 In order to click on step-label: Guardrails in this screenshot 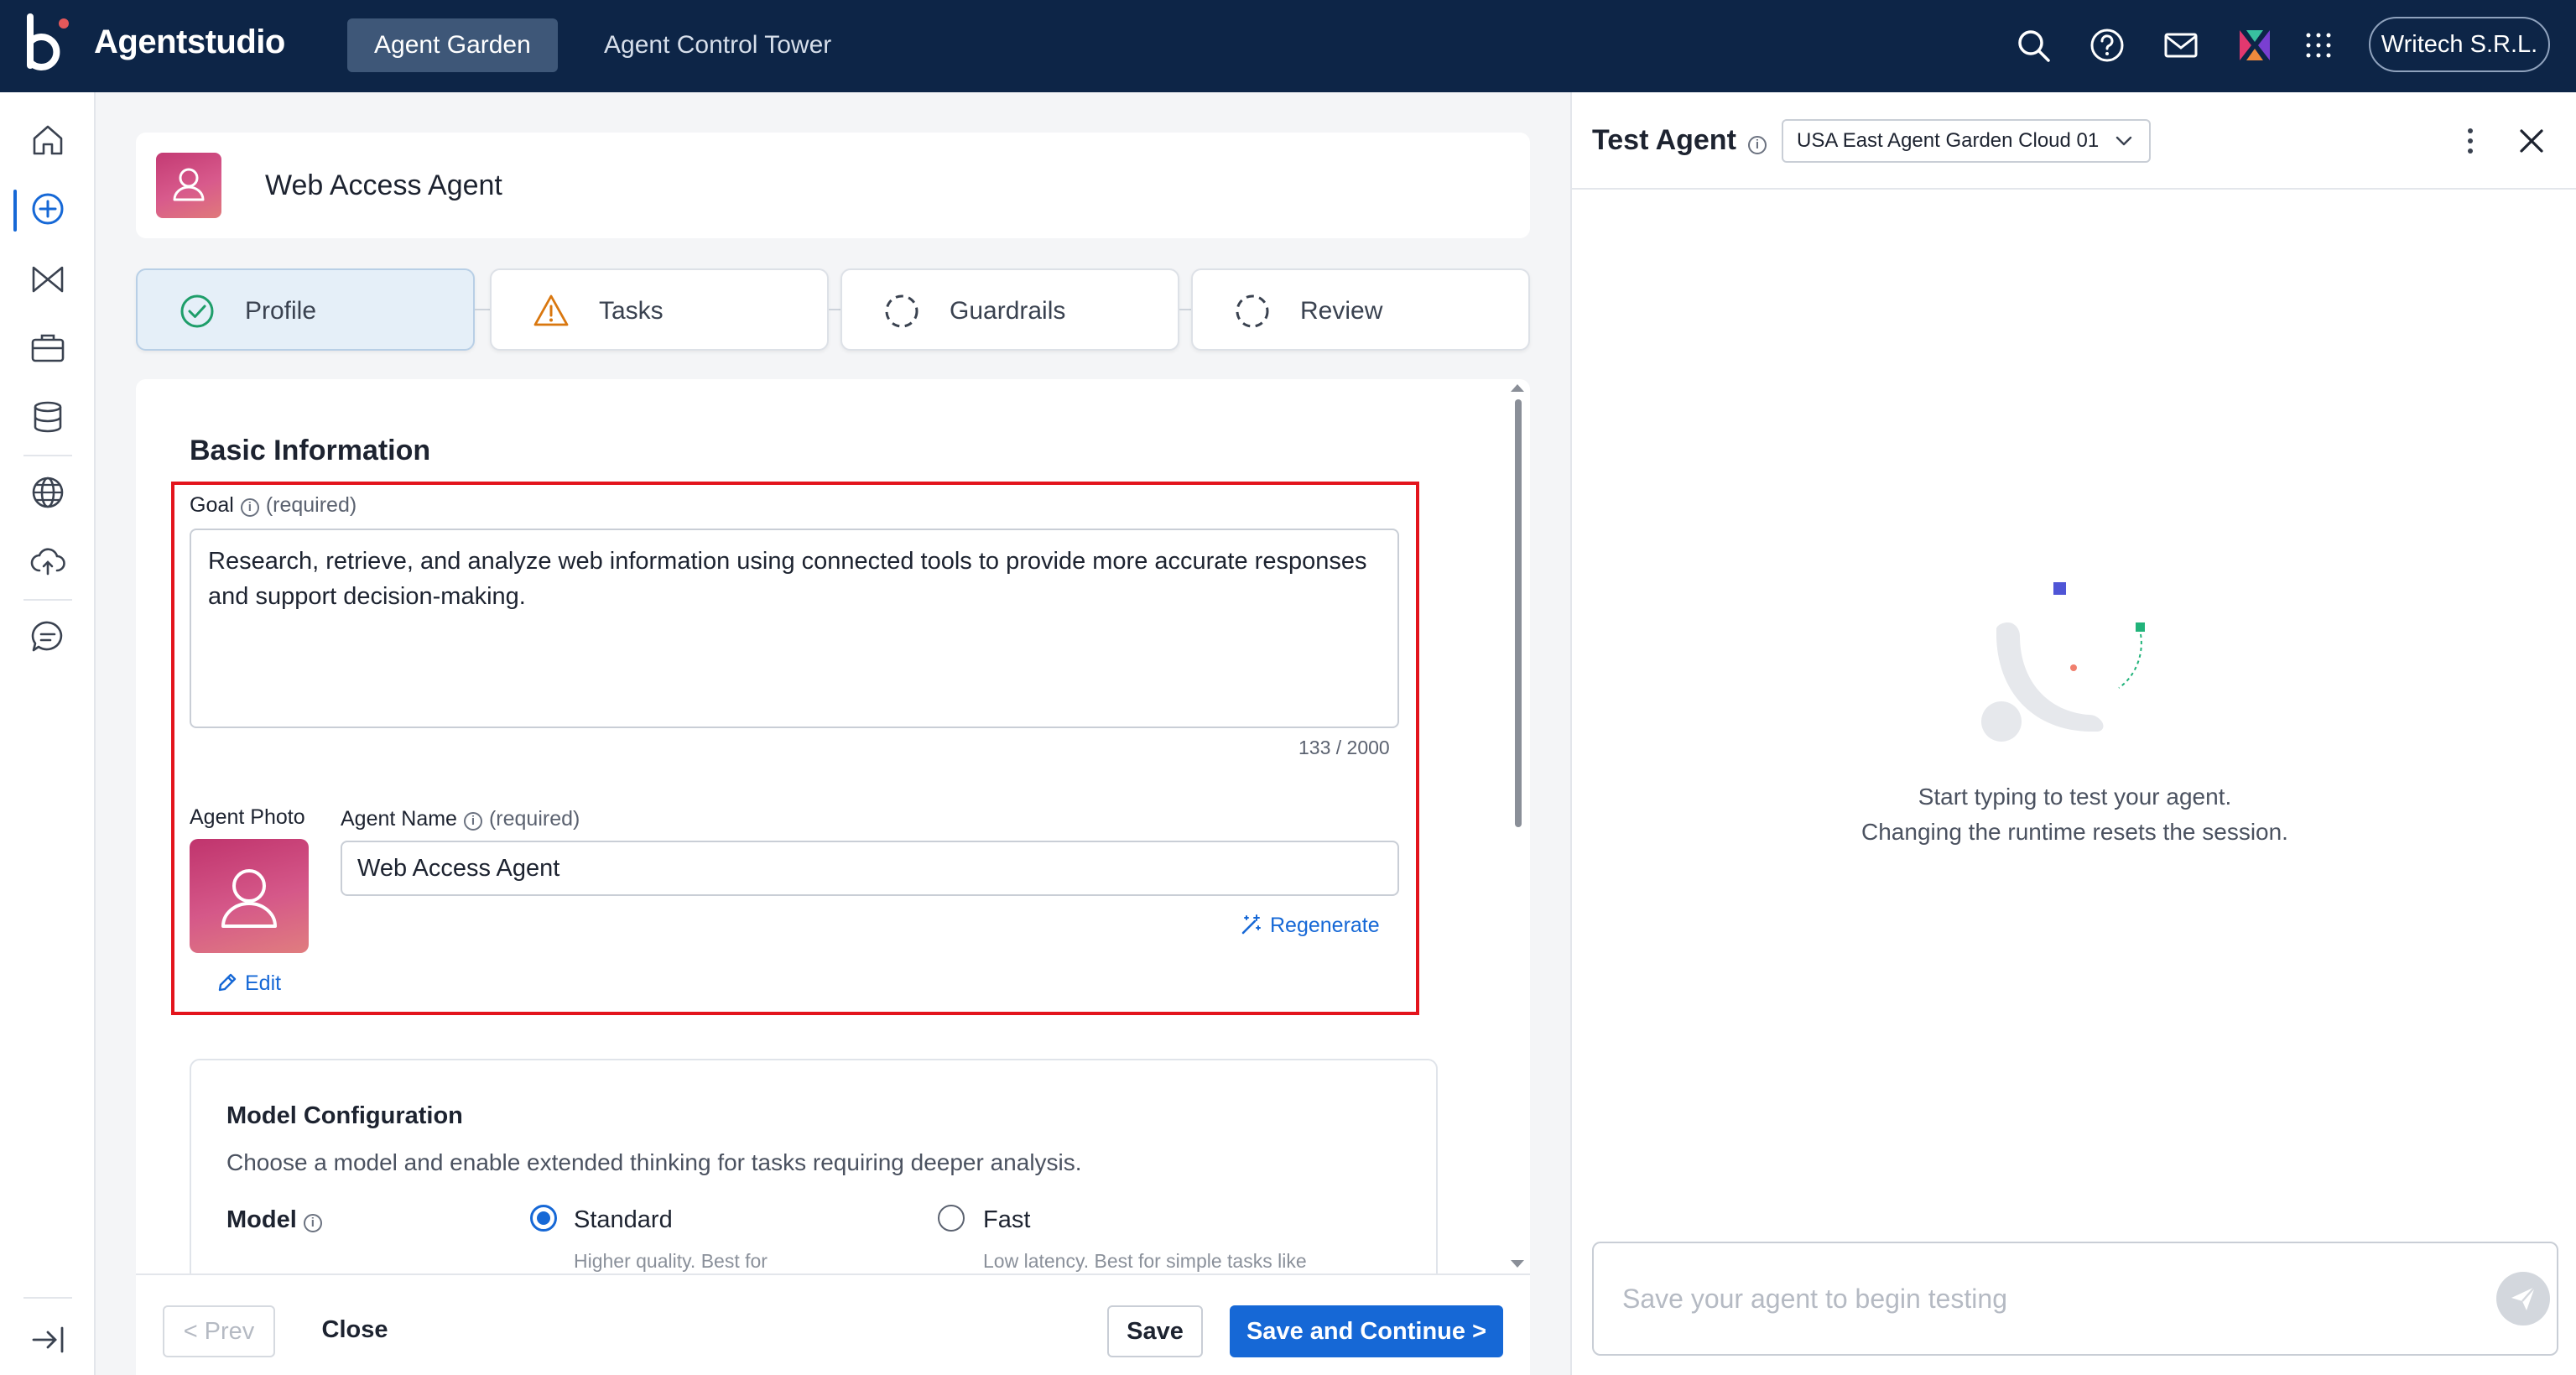, I will do `click(1008, 311)`.